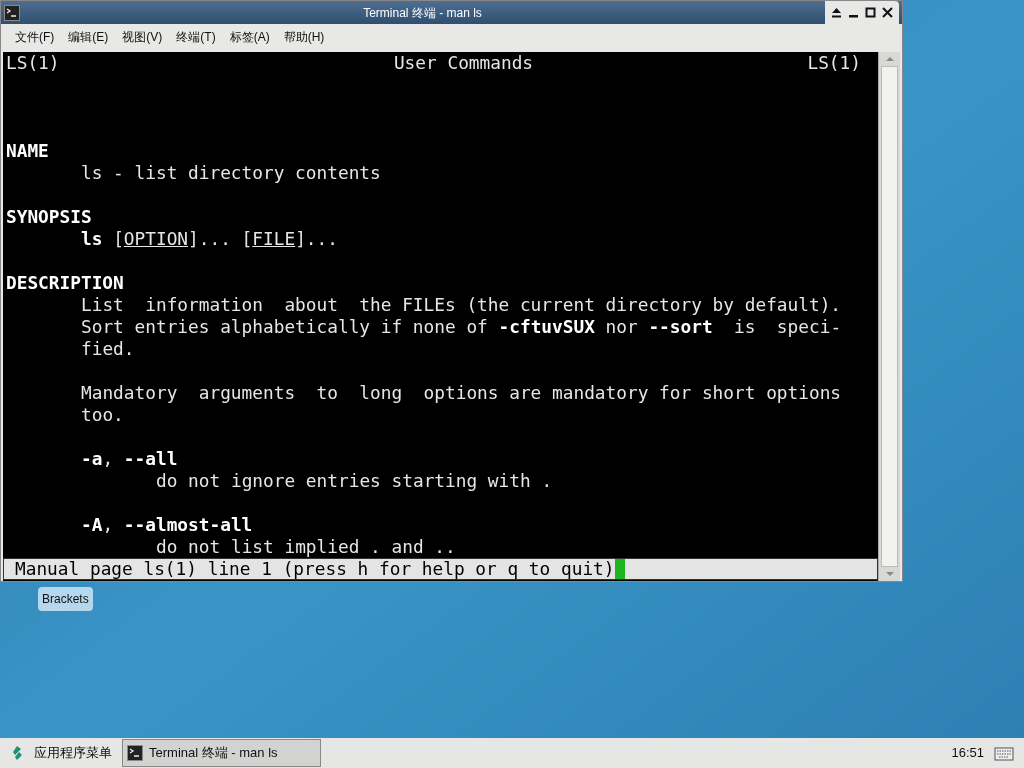 This screenshot has width=1024, height=768. What do you see at coordinates (463, 63) in the screenshot?
I see `man-header: User Commands` at bounding box center [463, 63].